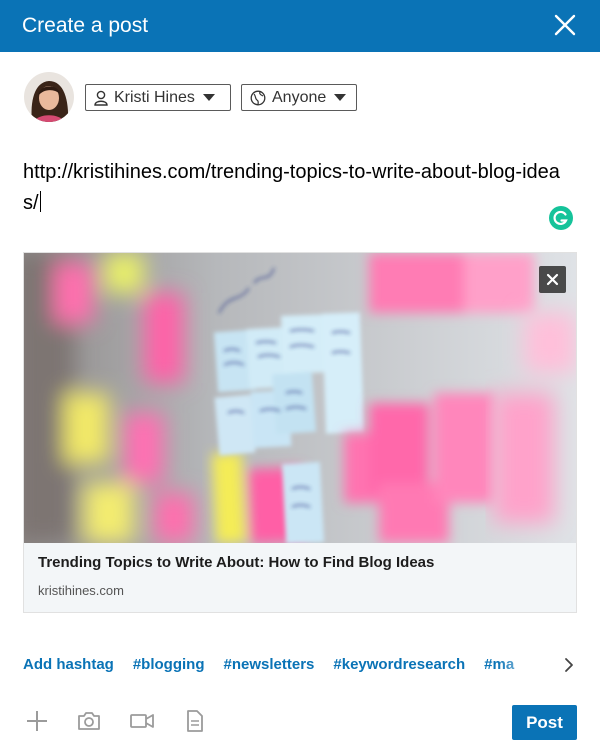  What do you see at coordinates (195, 721) in the screenshot?
I see `document-icon` at bounding box center [195, 721].